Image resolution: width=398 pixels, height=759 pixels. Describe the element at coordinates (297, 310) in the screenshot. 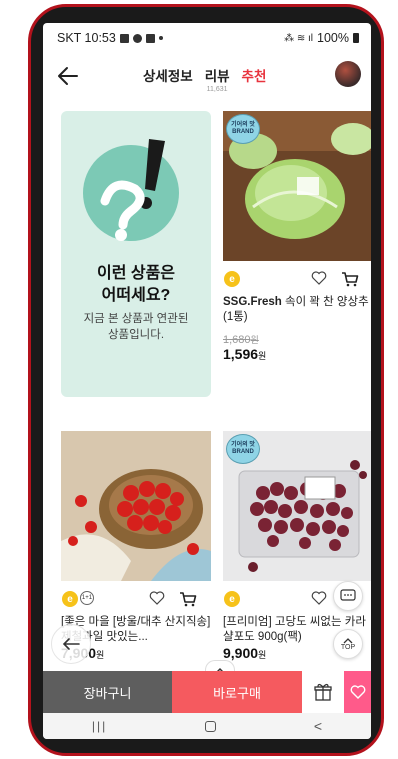

I see `product-name: SSG.Fresh 속이 꽉 찬 양상추(1통)` at that location.